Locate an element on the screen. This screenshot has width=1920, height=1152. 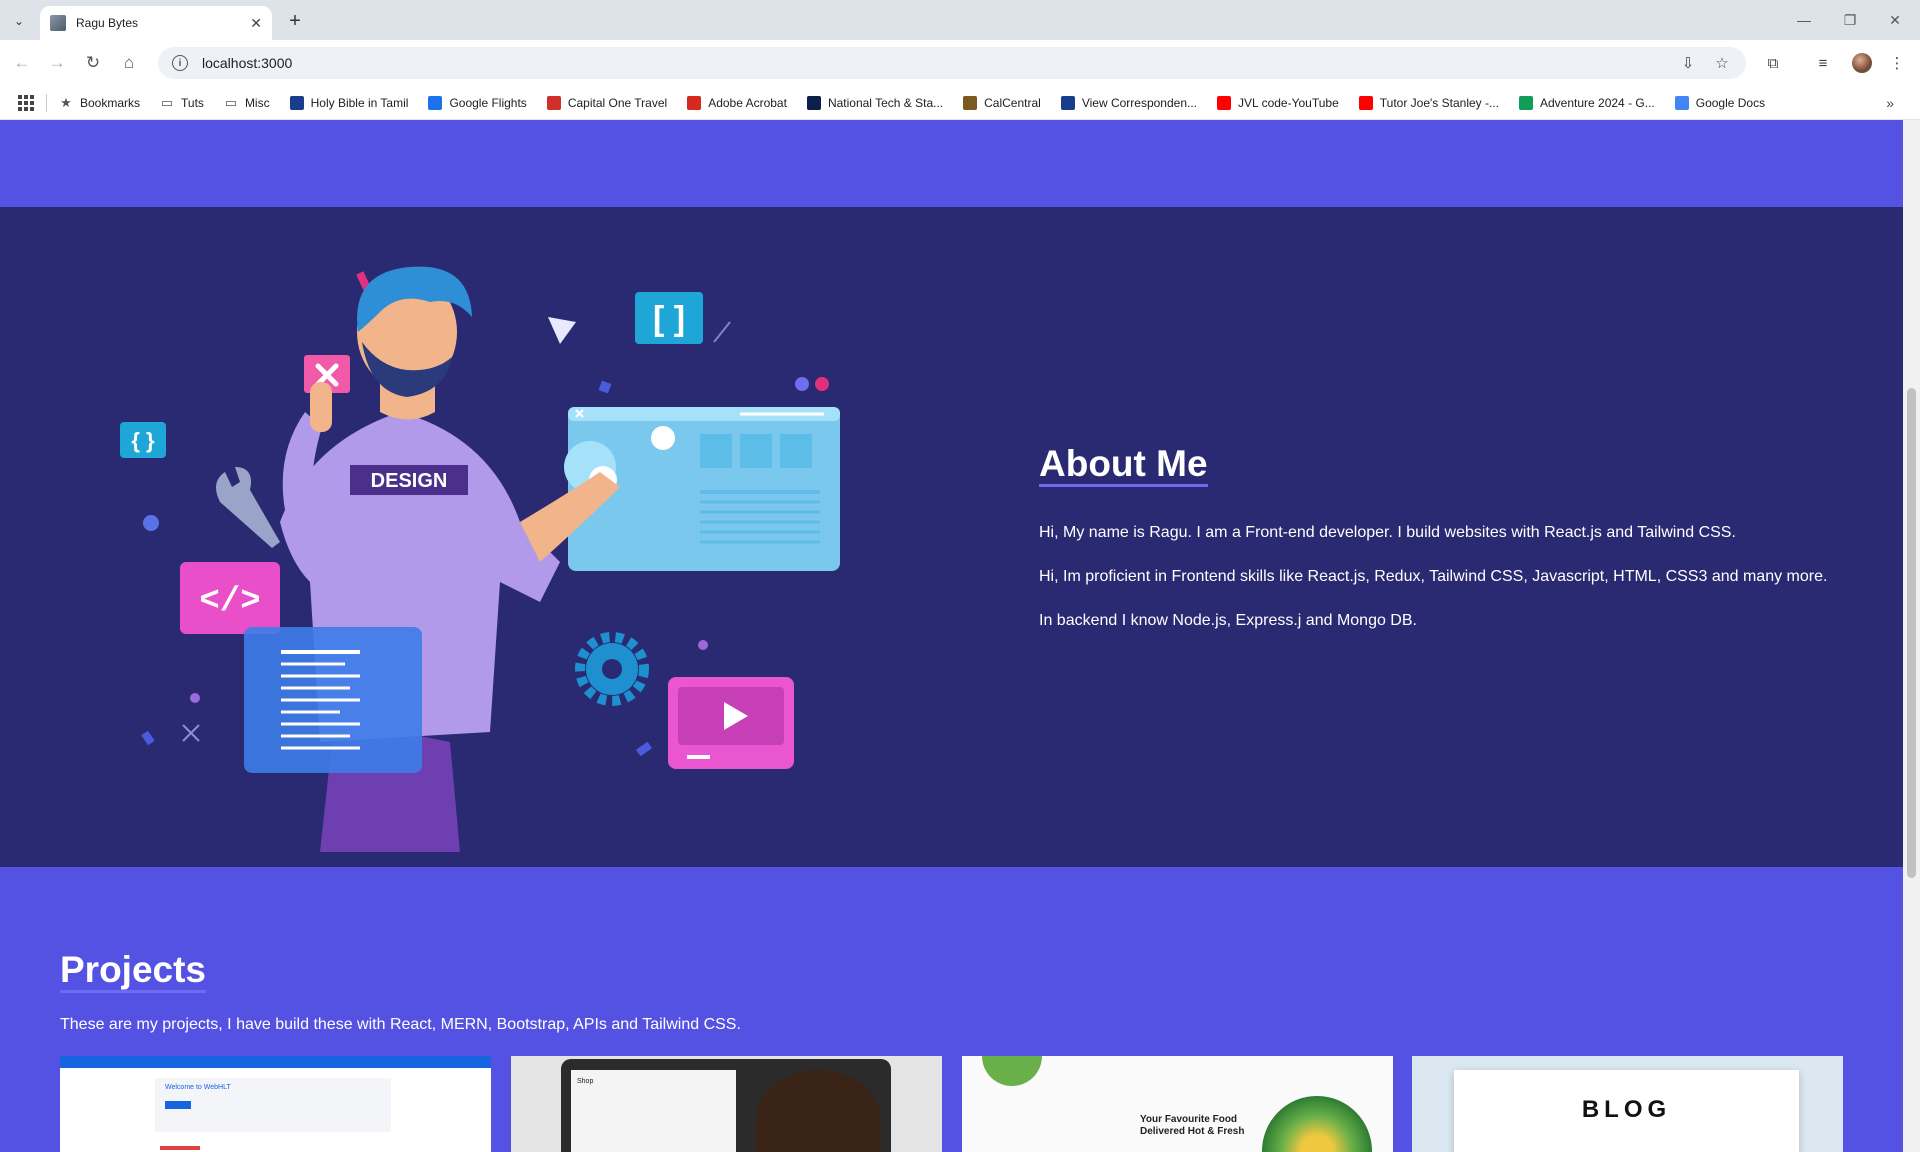
new-tab-icon: + is located at coordinates (295, 21).